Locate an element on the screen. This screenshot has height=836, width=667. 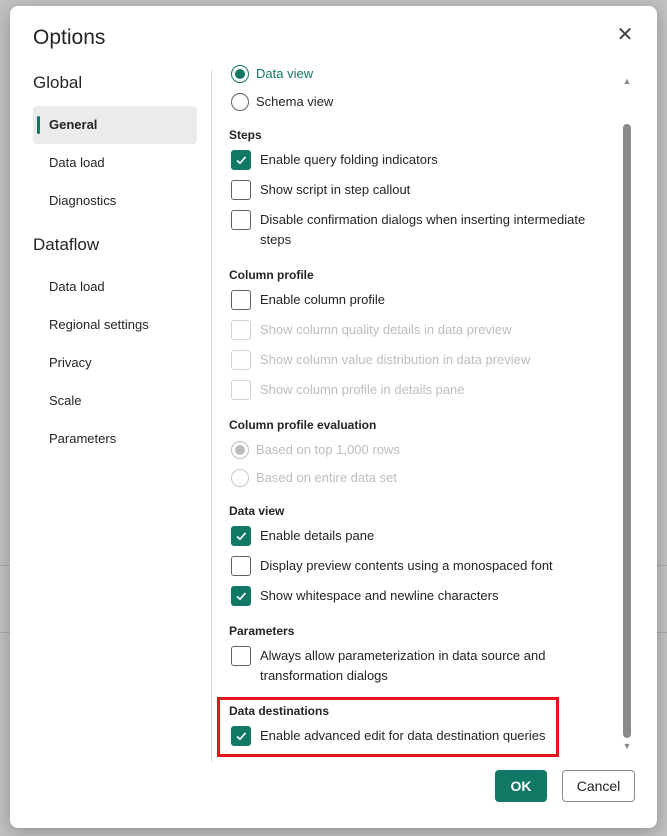
nav-section-global: Global is located at coordinates (58, 82).